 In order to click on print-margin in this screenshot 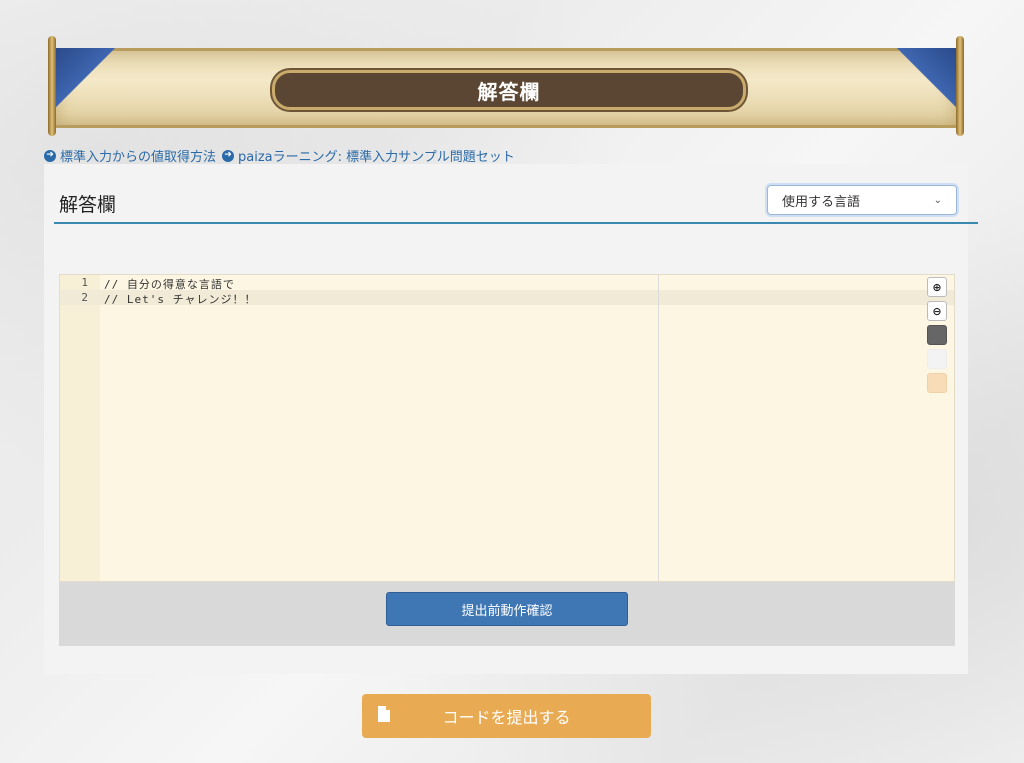, I will do `click(658, 428)`.